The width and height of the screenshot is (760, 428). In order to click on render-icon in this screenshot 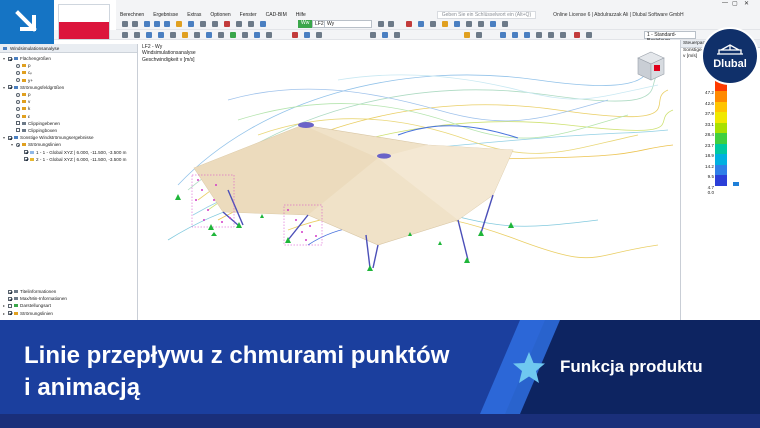, I will do `click(157, 24)`.